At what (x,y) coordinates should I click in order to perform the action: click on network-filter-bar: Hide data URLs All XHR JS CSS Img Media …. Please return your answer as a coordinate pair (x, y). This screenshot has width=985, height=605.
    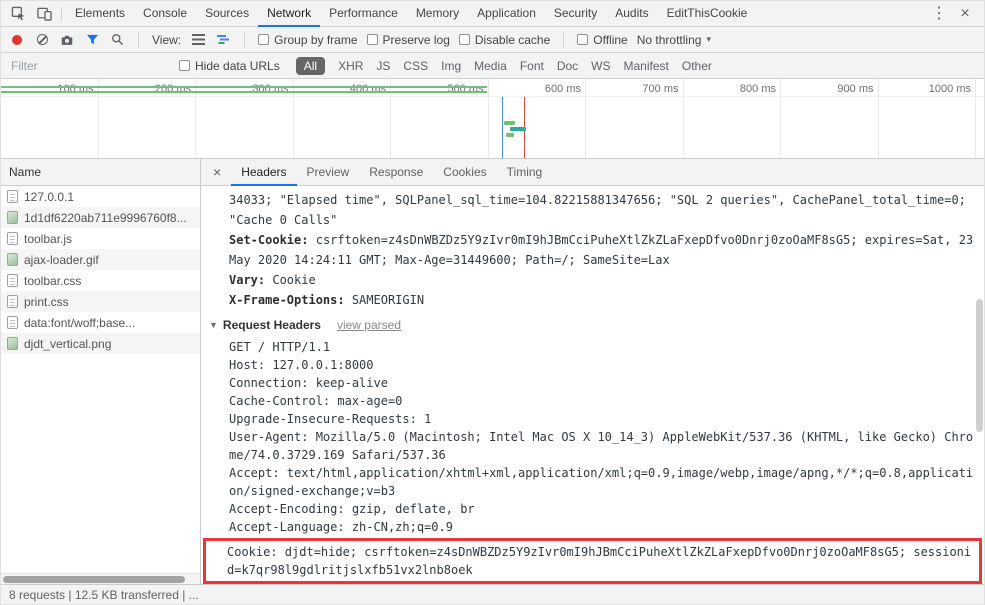
    Looking at the image, I should click on (492, 66).